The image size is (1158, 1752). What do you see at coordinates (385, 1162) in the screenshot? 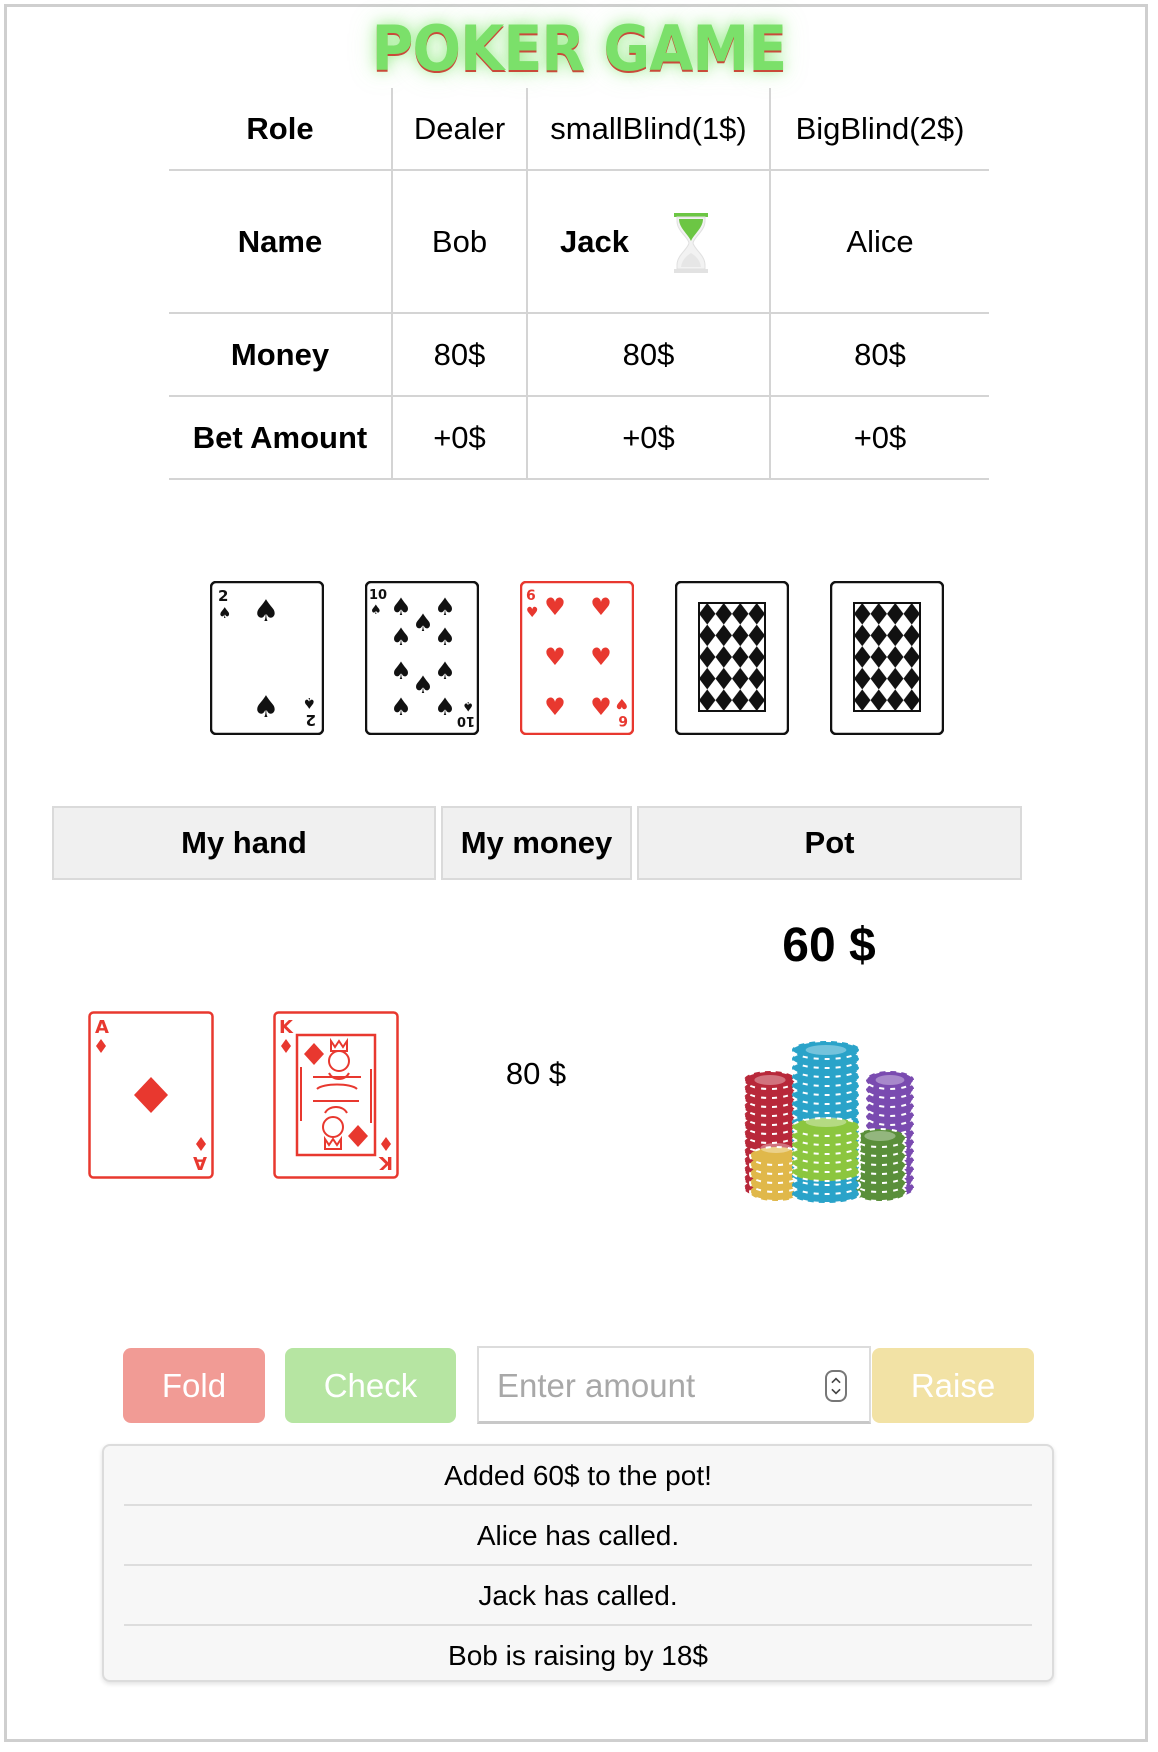
I see `svg-text: K` at bounding box center [385, 1162].